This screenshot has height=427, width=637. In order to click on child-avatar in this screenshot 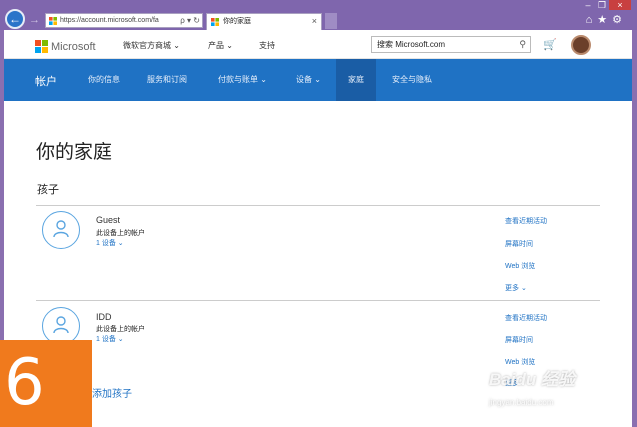, I will do `click(61, 230)`.